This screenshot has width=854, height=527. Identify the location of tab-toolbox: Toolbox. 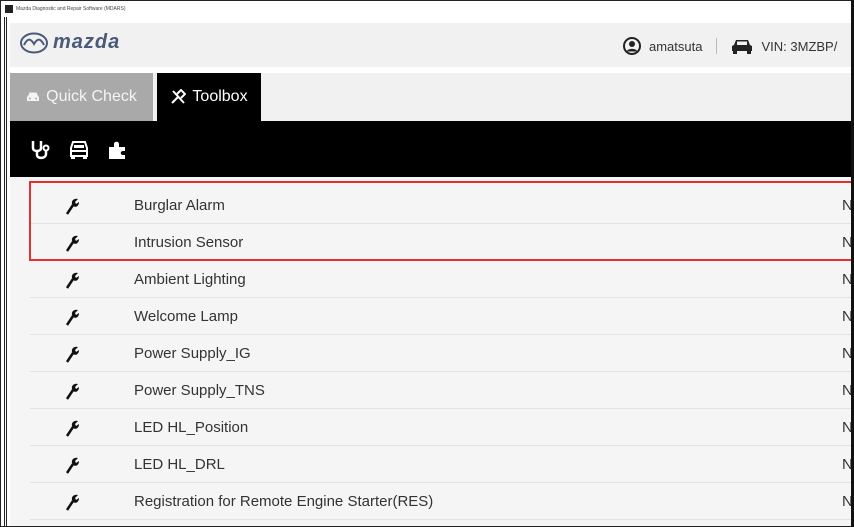
(209, 97).